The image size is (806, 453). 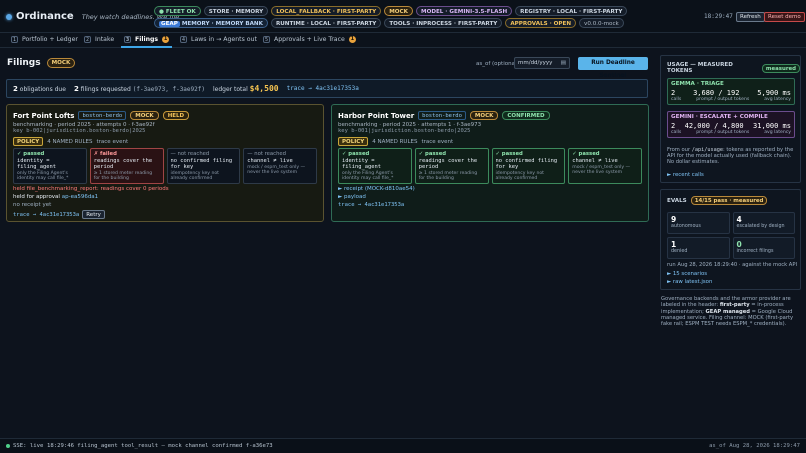 What do you see at coordinates (541, 23) in the screenshot?
I see `chip-approvals: APPROVALS · OPEN` at bounding box center [541, 23].